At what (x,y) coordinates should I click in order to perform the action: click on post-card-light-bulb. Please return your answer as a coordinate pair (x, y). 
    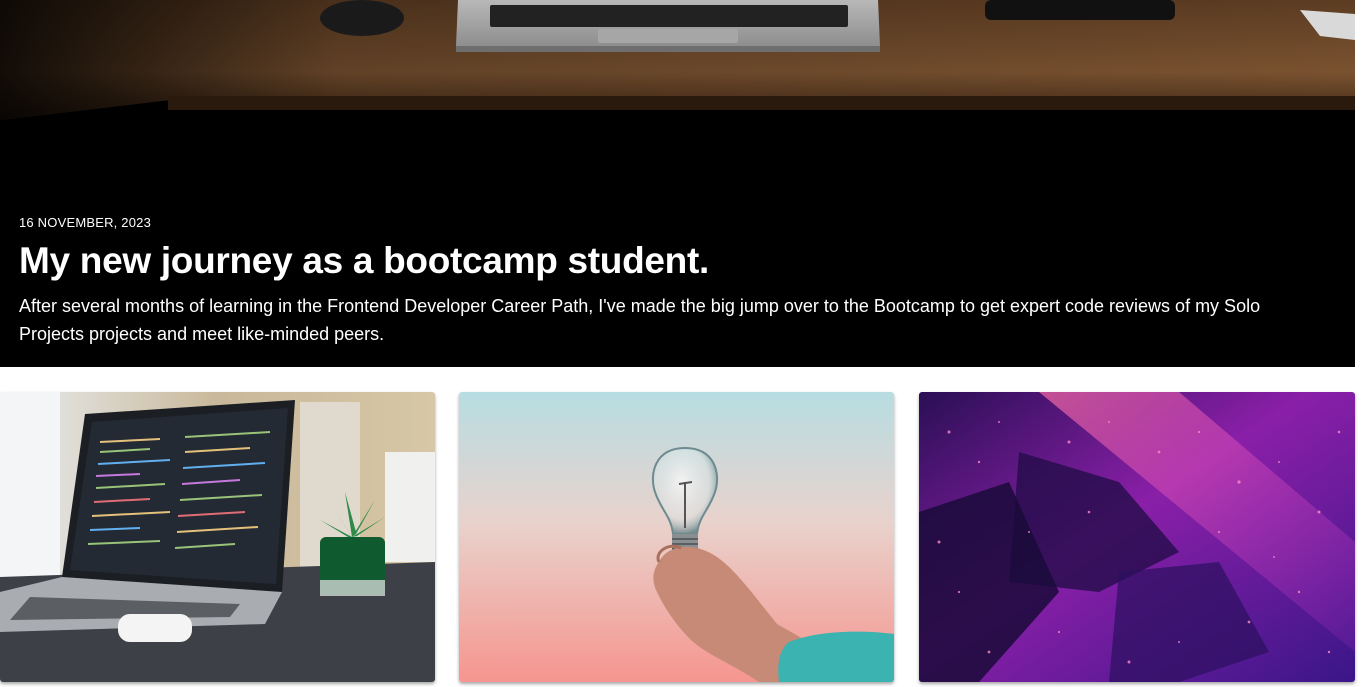
    Looking at the image, I should click on (676, 537).